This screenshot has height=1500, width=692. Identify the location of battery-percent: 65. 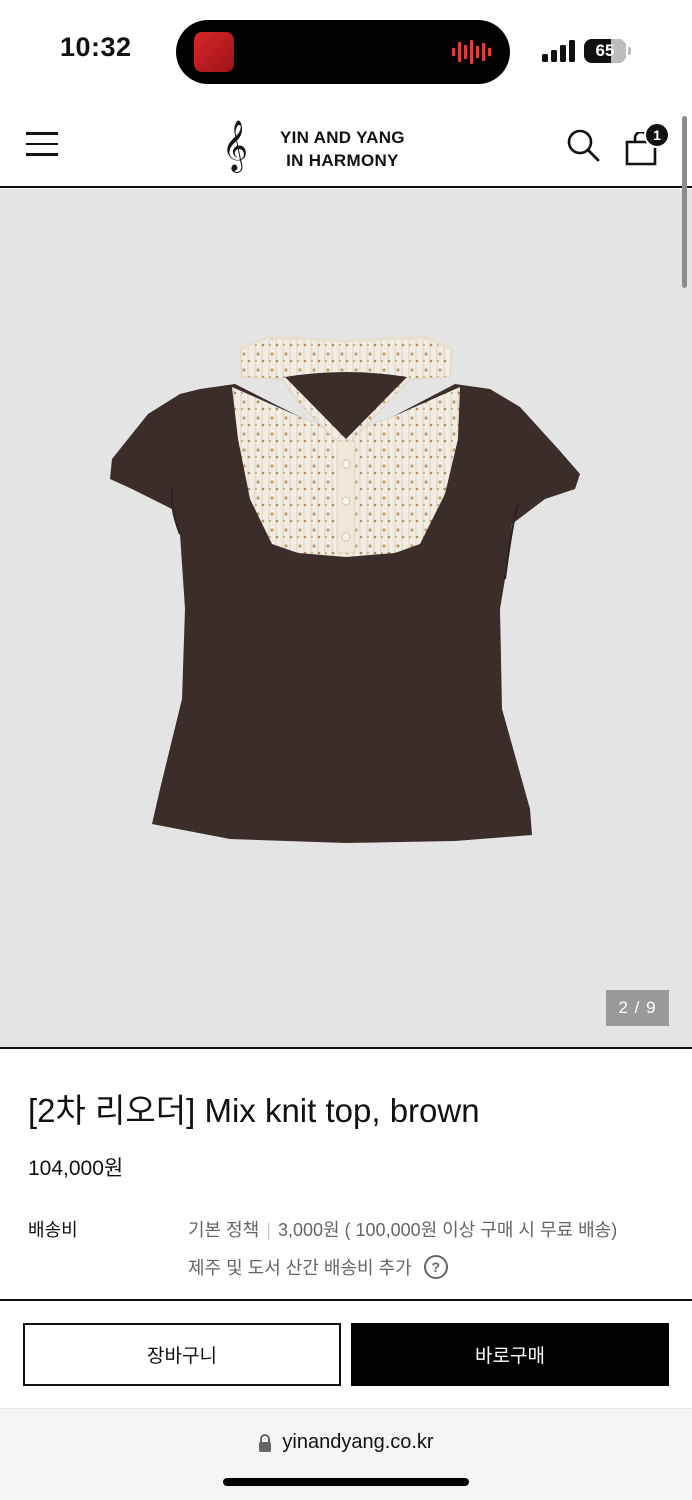
(605, 50).